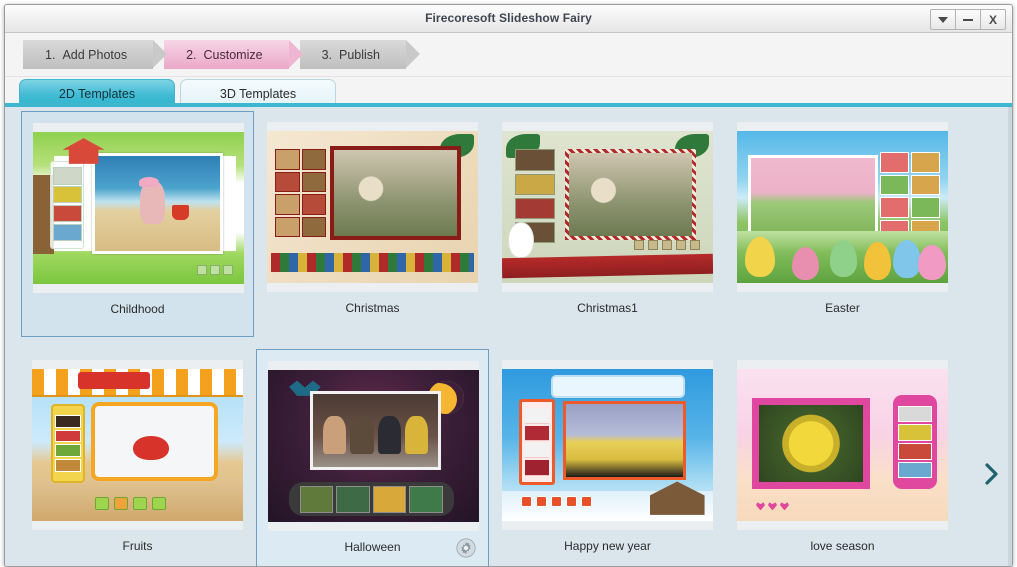 The image size is (1017, 567). I want to click on template-card-halloween: Halloween, so click(372, 457).